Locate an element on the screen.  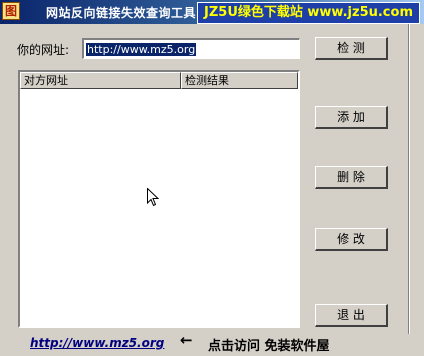
column-header-check-result: 检测结果 is located at coordinates (239, 80).